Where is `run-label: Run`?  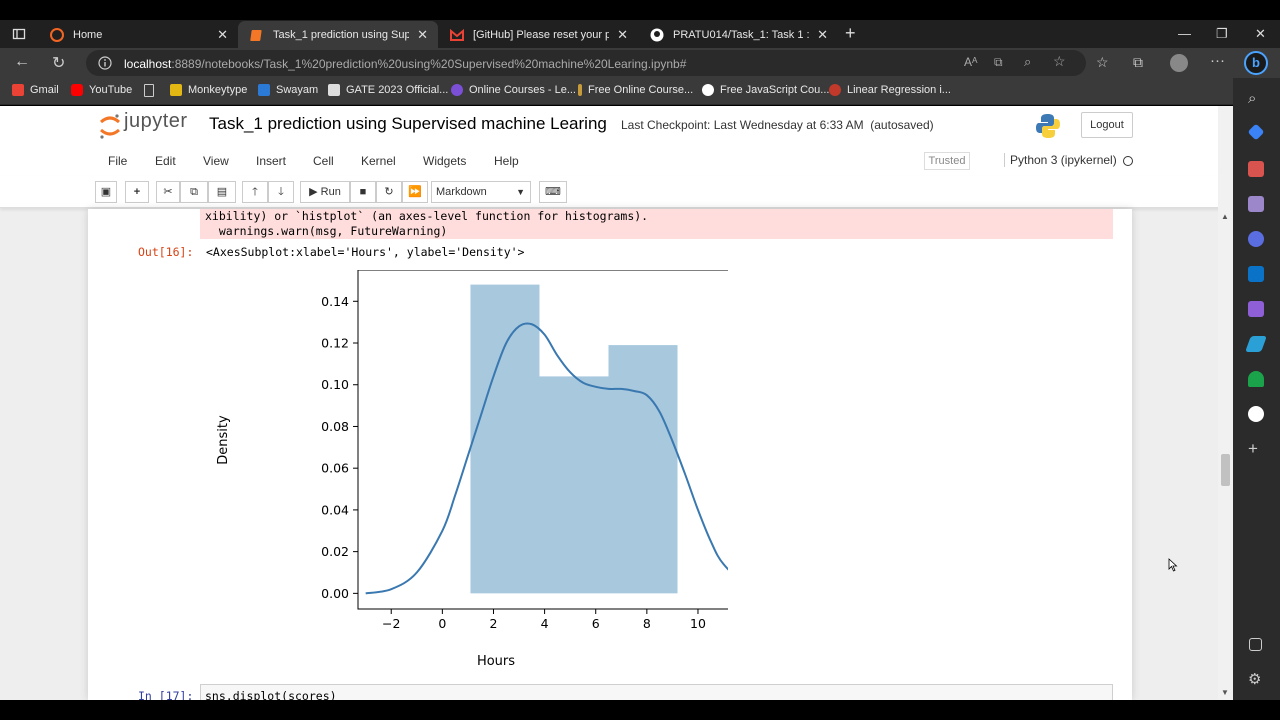 run-label: Run is located at coordinates (330, 192).